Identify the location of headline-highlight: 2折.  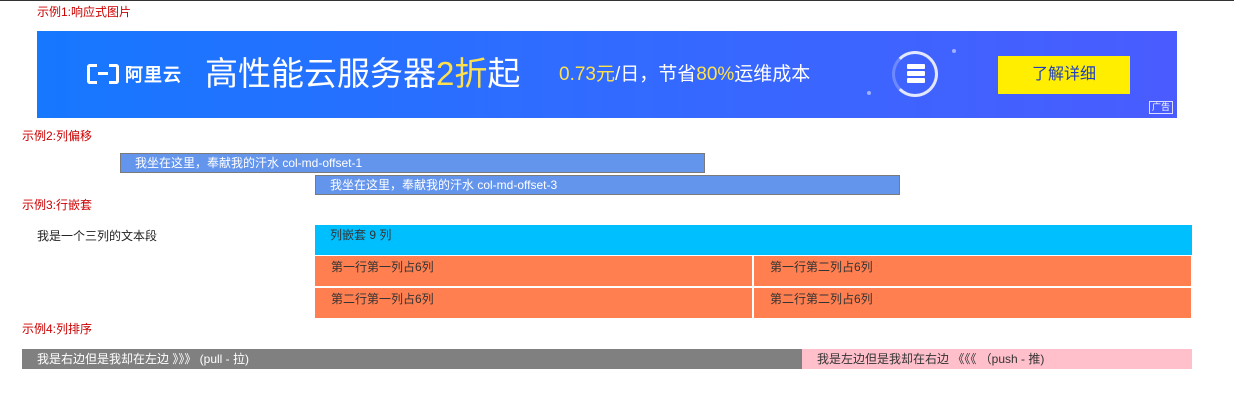
(462, 73).